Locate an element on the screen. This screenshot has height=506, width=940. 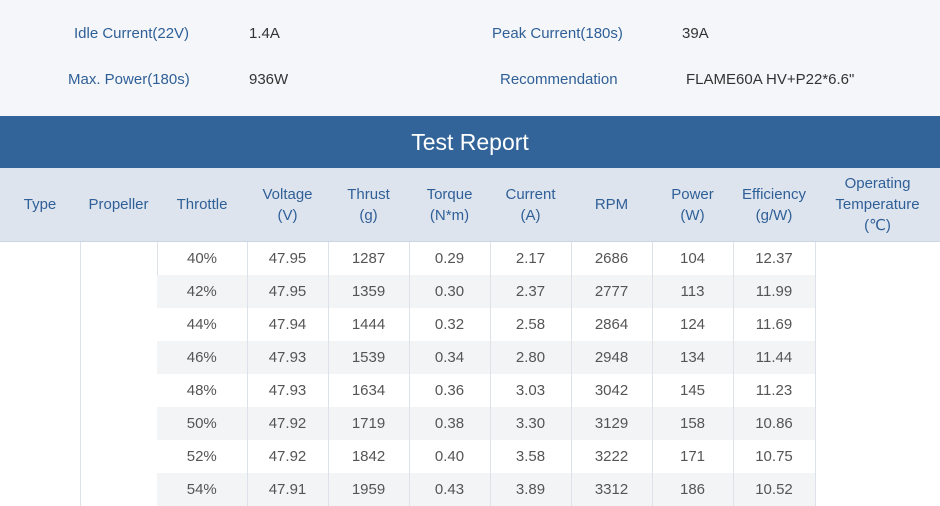
power-cell: 186 is located at coordinates (692, 489).